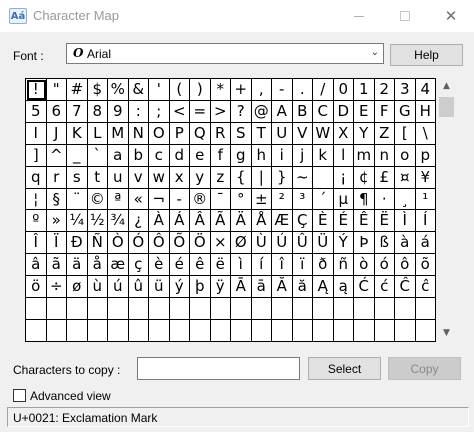 This screenshot has width=474, height=432. What do you see at coordinates (138, 90) in the screenshot?
I see `character-cell: &` at bounding box center [138, 90].